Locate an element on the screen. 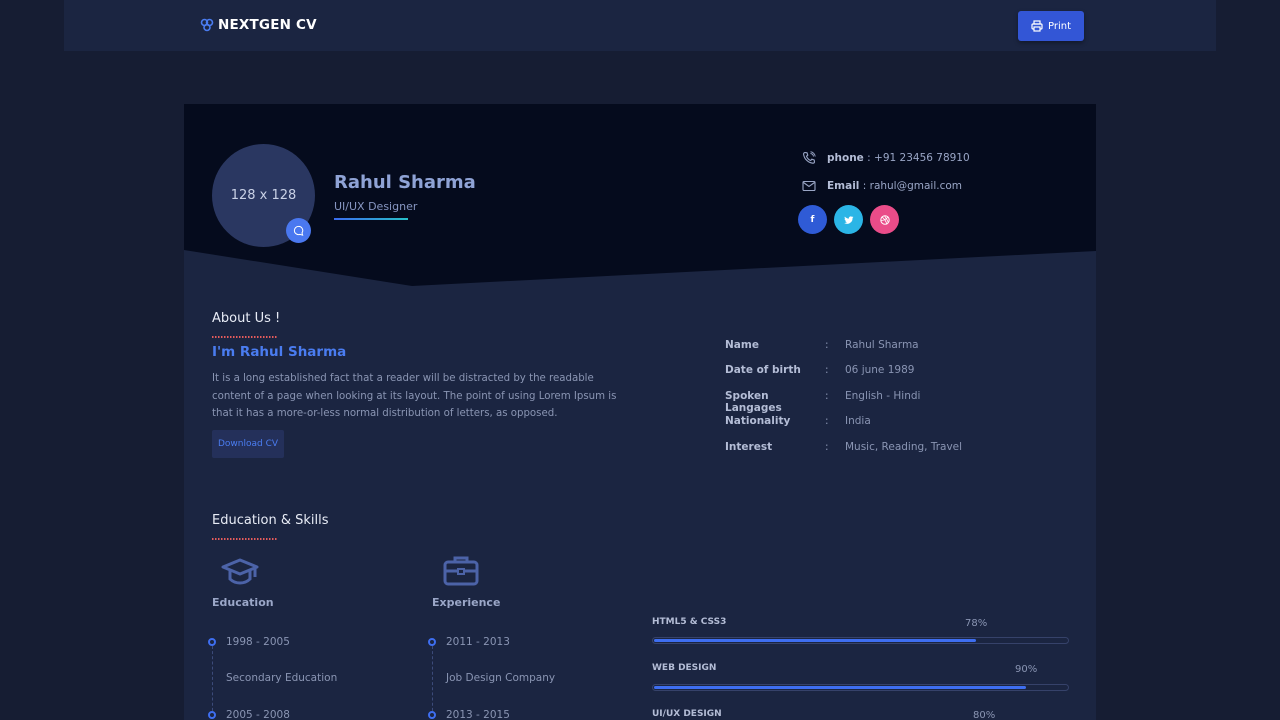 Image resolution: width=1280 pixels, height=720 pixels. facebook-icon: f is located at coordinates (812, 219).